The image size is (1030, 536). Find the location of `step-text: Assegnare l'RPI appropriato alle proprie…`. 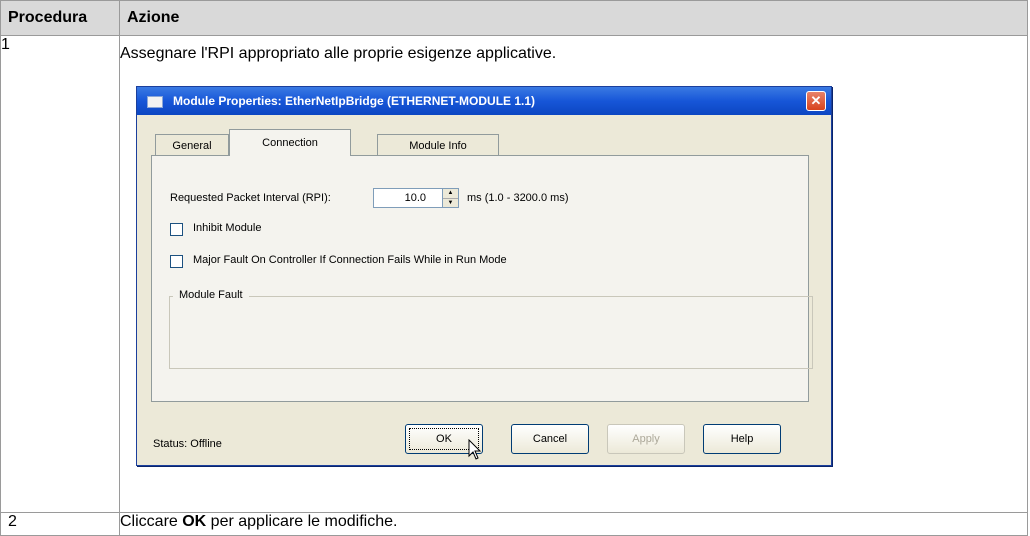

step-text: Assegnare l'RPI appropriato alle proprie… is located at coordinates (338, 53).